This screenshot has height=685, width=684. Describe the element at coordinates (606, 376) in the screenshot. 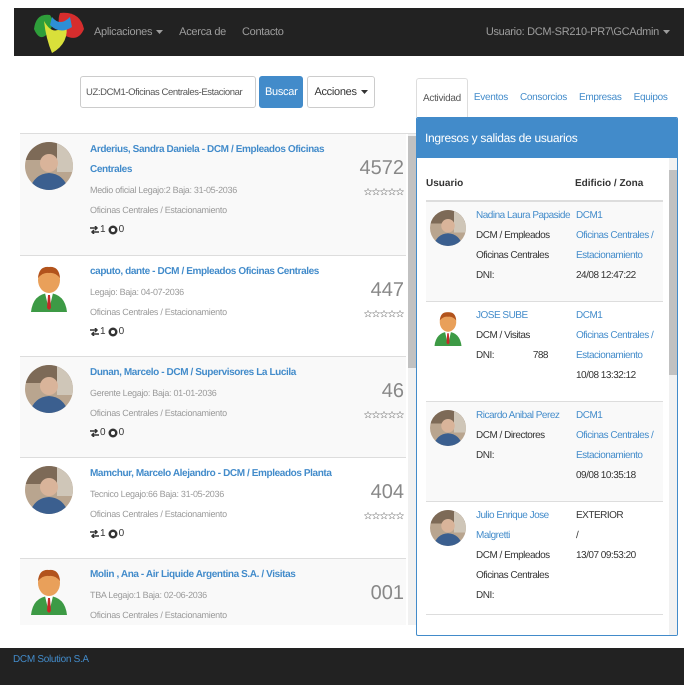

I see `timestamp: 10/08 13:32:12` at that location.